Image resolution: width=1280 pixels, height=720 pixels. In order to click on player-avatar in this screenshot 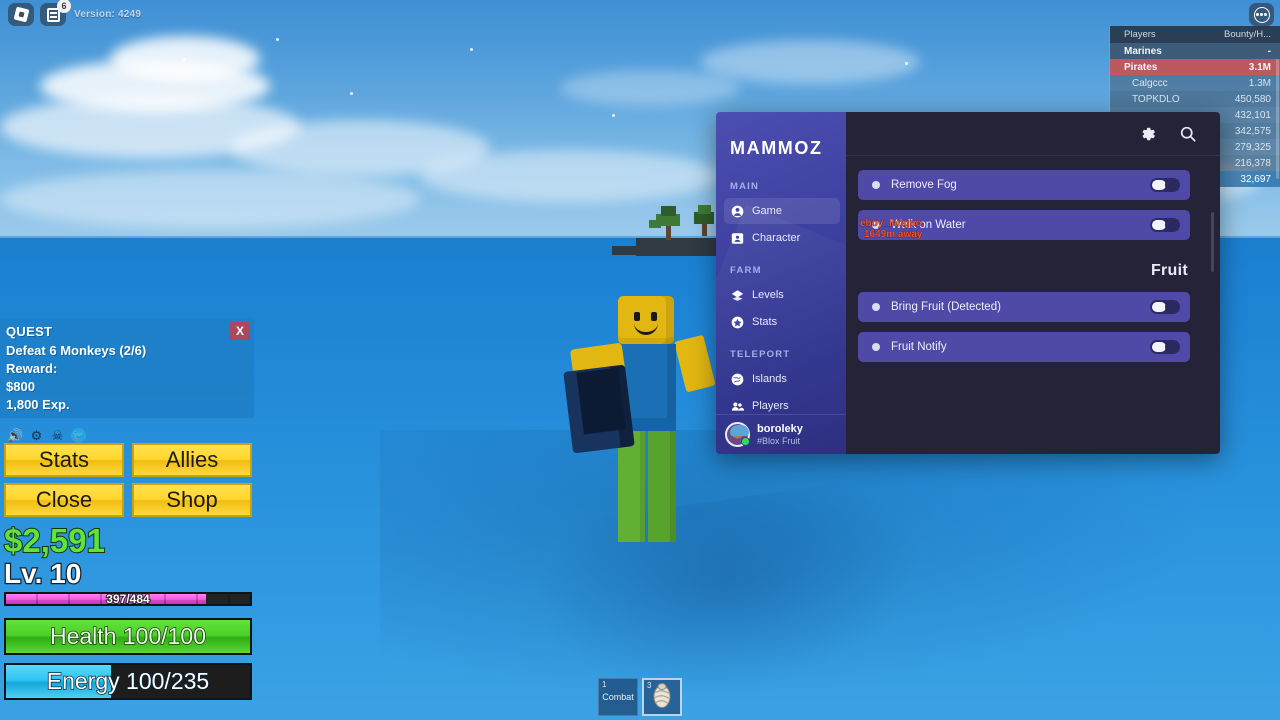, I will do `click(636, 426)`.